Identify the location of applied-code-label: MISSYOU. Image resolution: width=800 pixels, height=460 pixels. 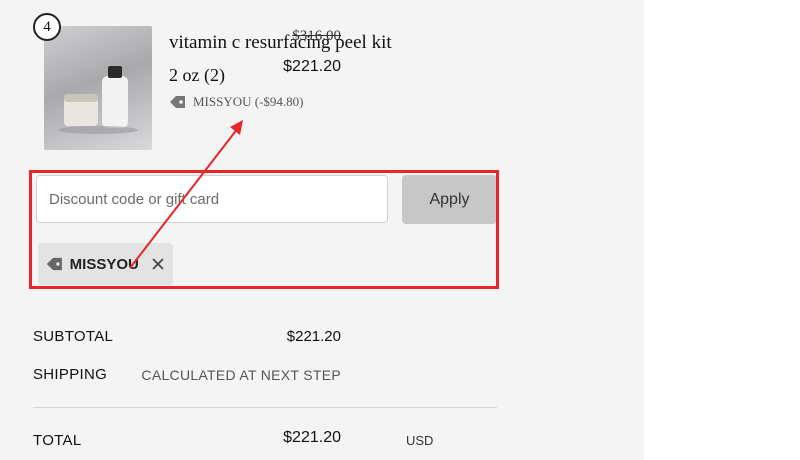
(104, 264).